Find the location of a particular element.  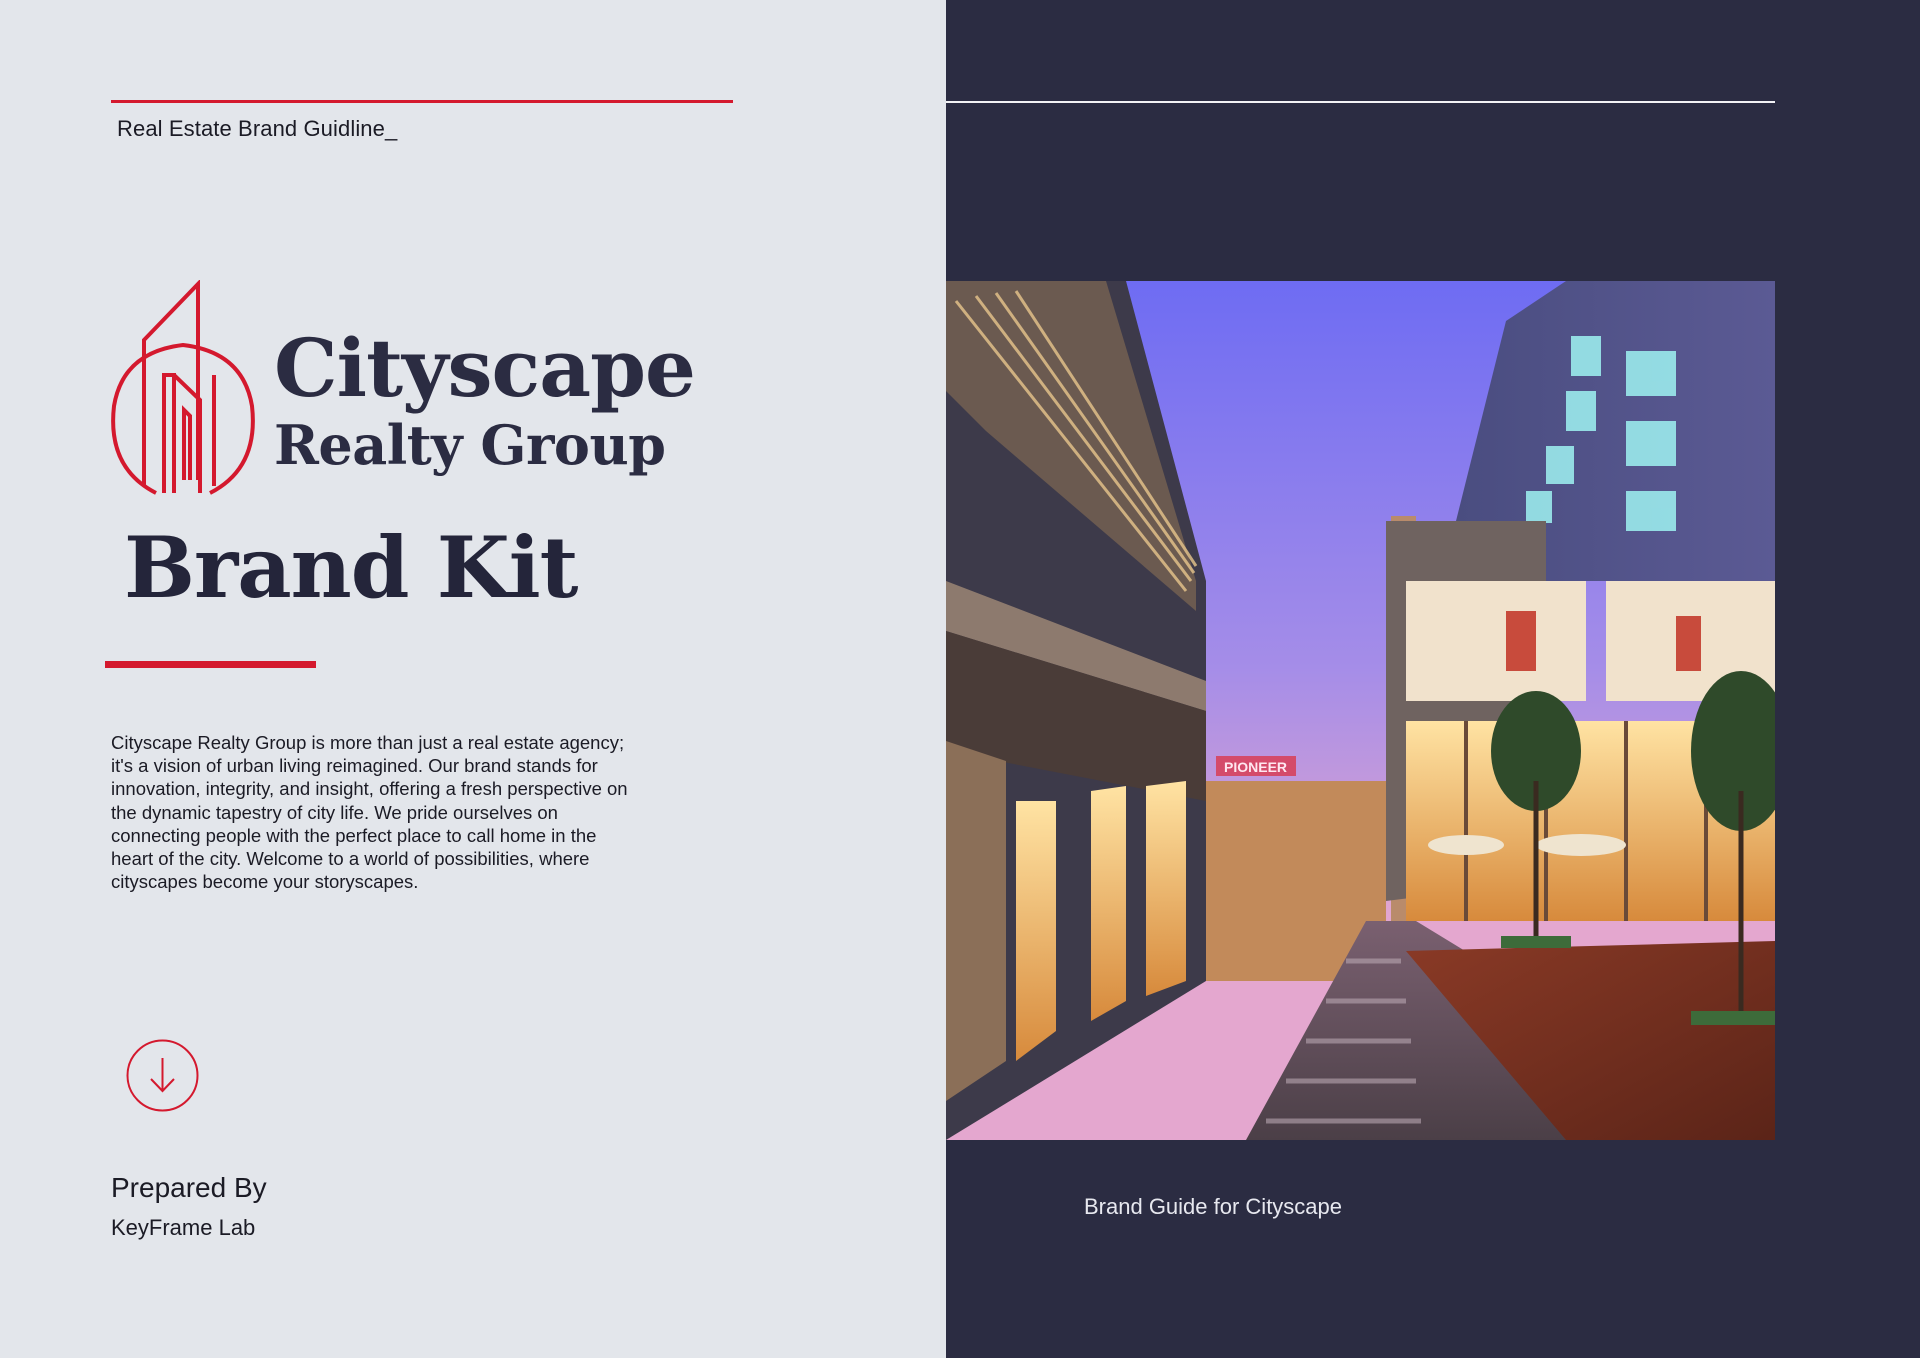

header-divider is located at coordinates (422, 101).